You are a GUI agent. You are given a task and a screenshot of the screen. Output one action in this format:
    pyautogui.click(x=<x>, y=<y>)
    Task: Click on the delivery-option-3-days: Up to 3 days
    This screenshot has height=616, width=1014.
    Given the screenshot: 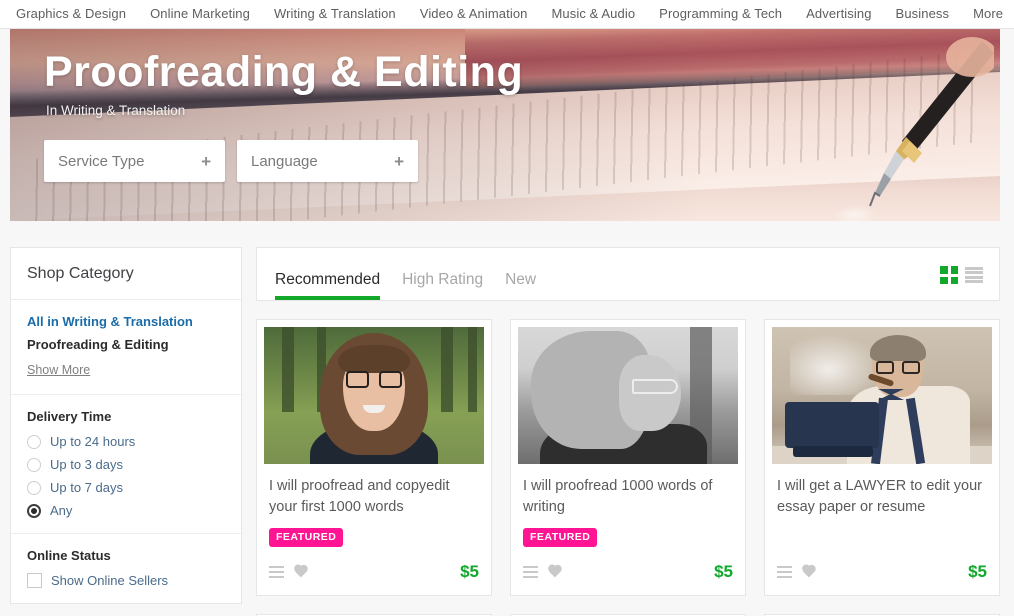 What is the action you would take?
    pyautogui.click(x=126, y=464)
    